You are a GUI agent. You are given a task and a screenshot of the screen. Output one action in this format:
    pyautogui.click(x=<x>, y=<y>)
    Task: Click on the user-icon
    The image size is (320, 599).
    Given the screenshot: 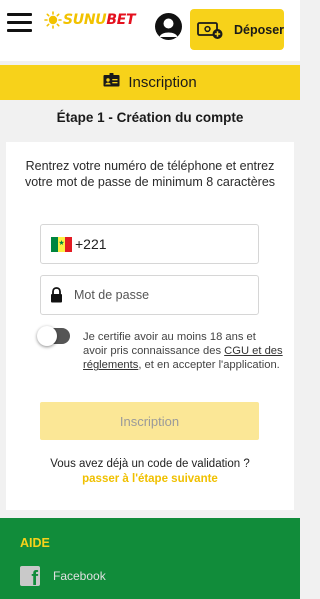 What is the action you would take?
    pyautogui.click(x=168, y=26)
    